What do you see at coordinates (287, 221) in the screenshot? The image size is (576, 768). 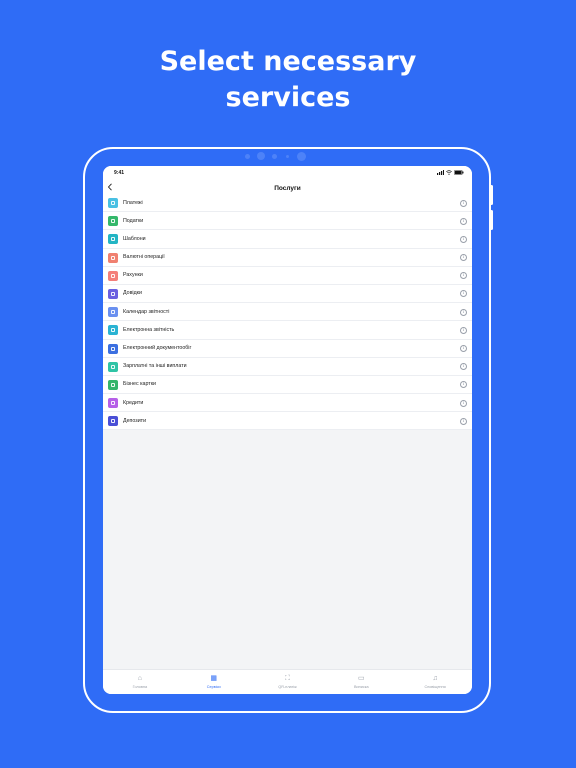 I see `service-list-item: Податки i` at bounding box center [287, 221].